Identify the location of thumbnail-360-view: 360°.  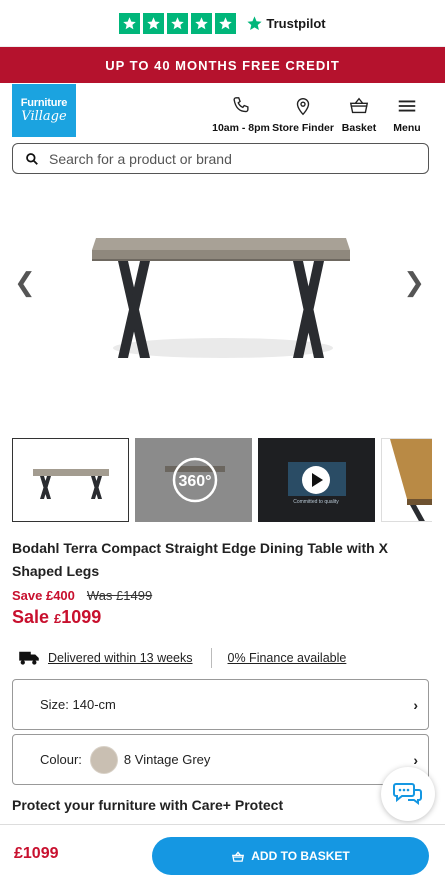
(193, 480).